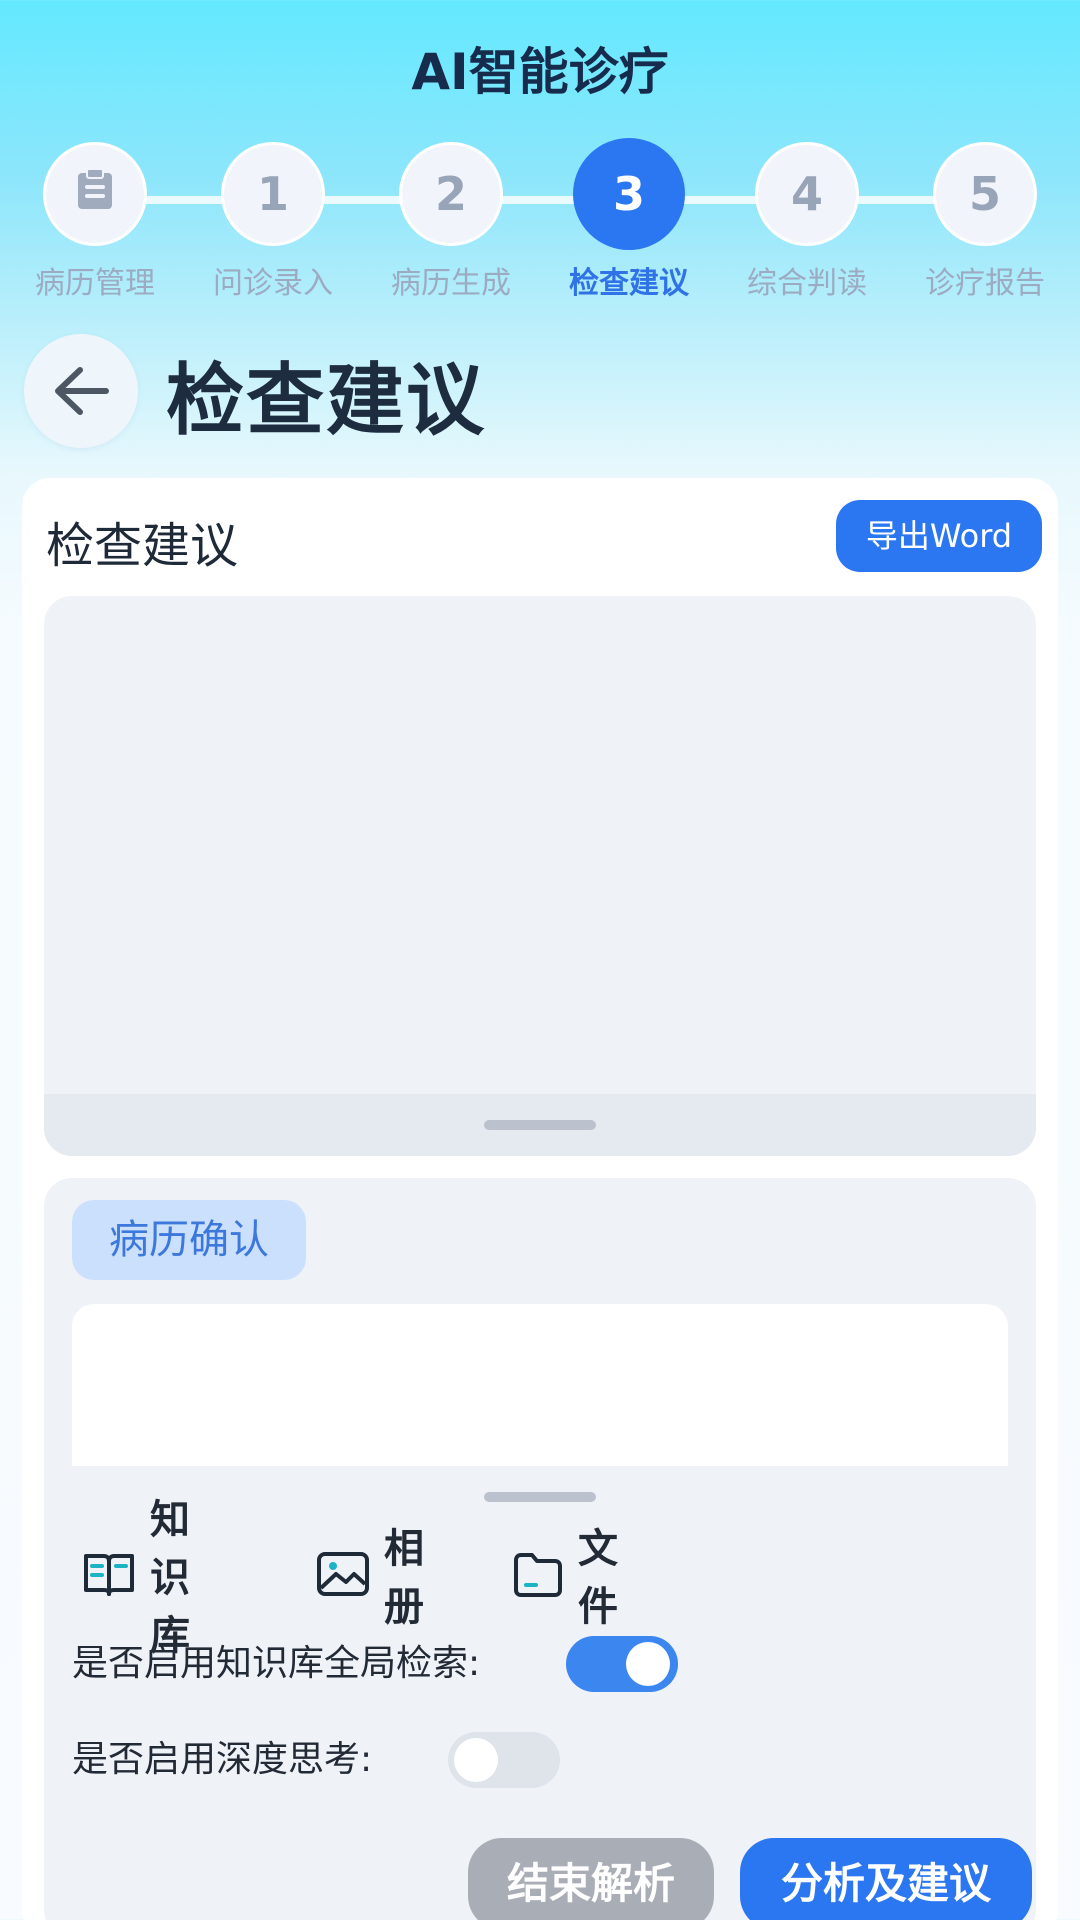 The height and width of the screenshot is (1920, 1080). What do you see at coordinates (629, 283) in the screenshot?
I see `step-label: 检查建议` at bounding box center [629, 283].